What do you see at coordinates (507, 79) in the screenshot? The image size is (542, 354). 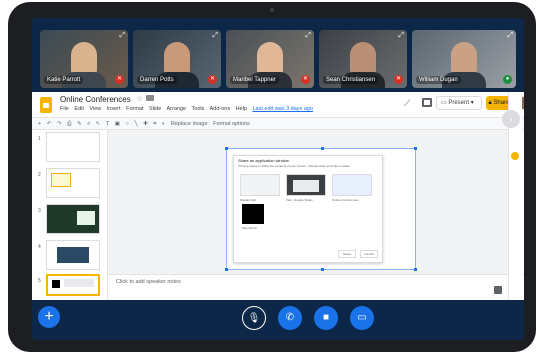 I see `mic-active-icon: ●` at bounding box center [507, 79].